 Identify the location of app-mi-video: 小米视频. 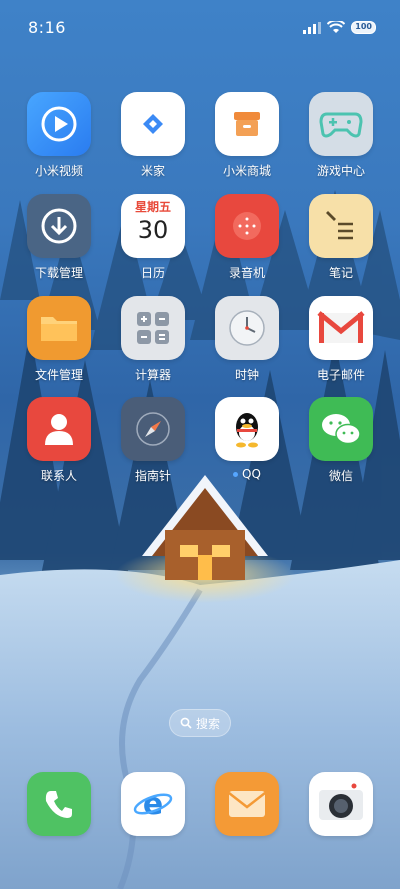
(59, 135).